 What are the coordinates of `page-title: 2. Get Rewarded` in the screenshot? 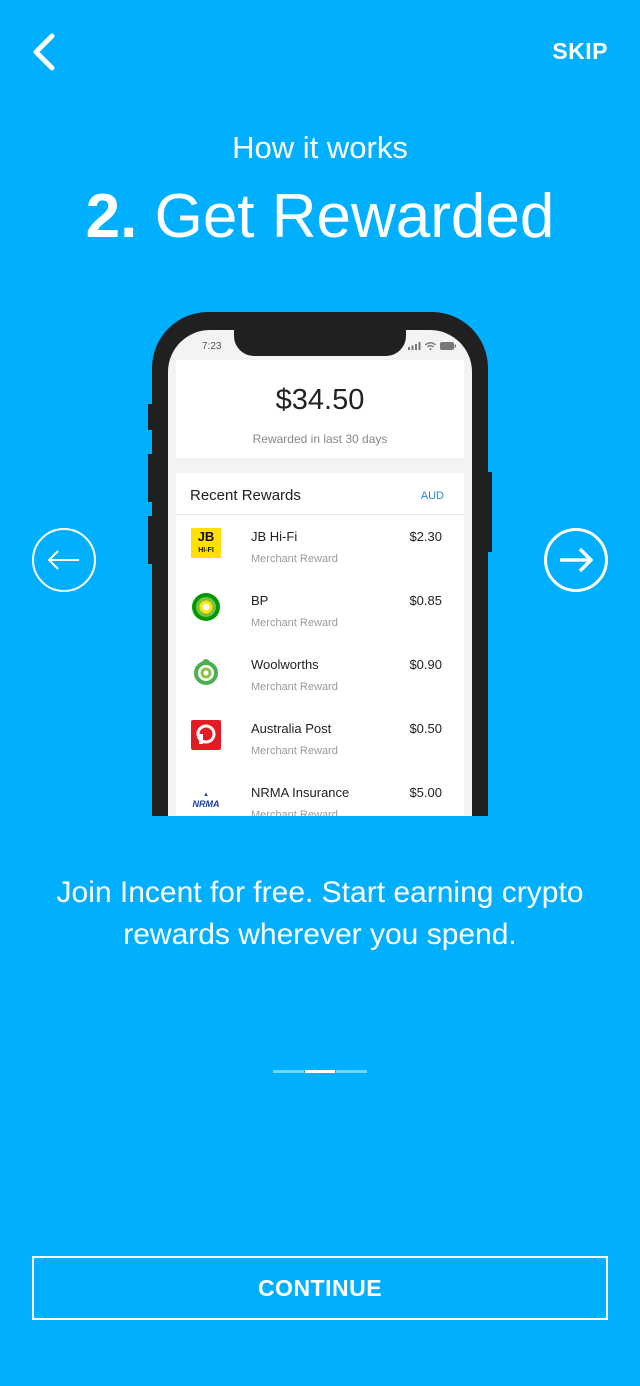 It's located at (320, 217).